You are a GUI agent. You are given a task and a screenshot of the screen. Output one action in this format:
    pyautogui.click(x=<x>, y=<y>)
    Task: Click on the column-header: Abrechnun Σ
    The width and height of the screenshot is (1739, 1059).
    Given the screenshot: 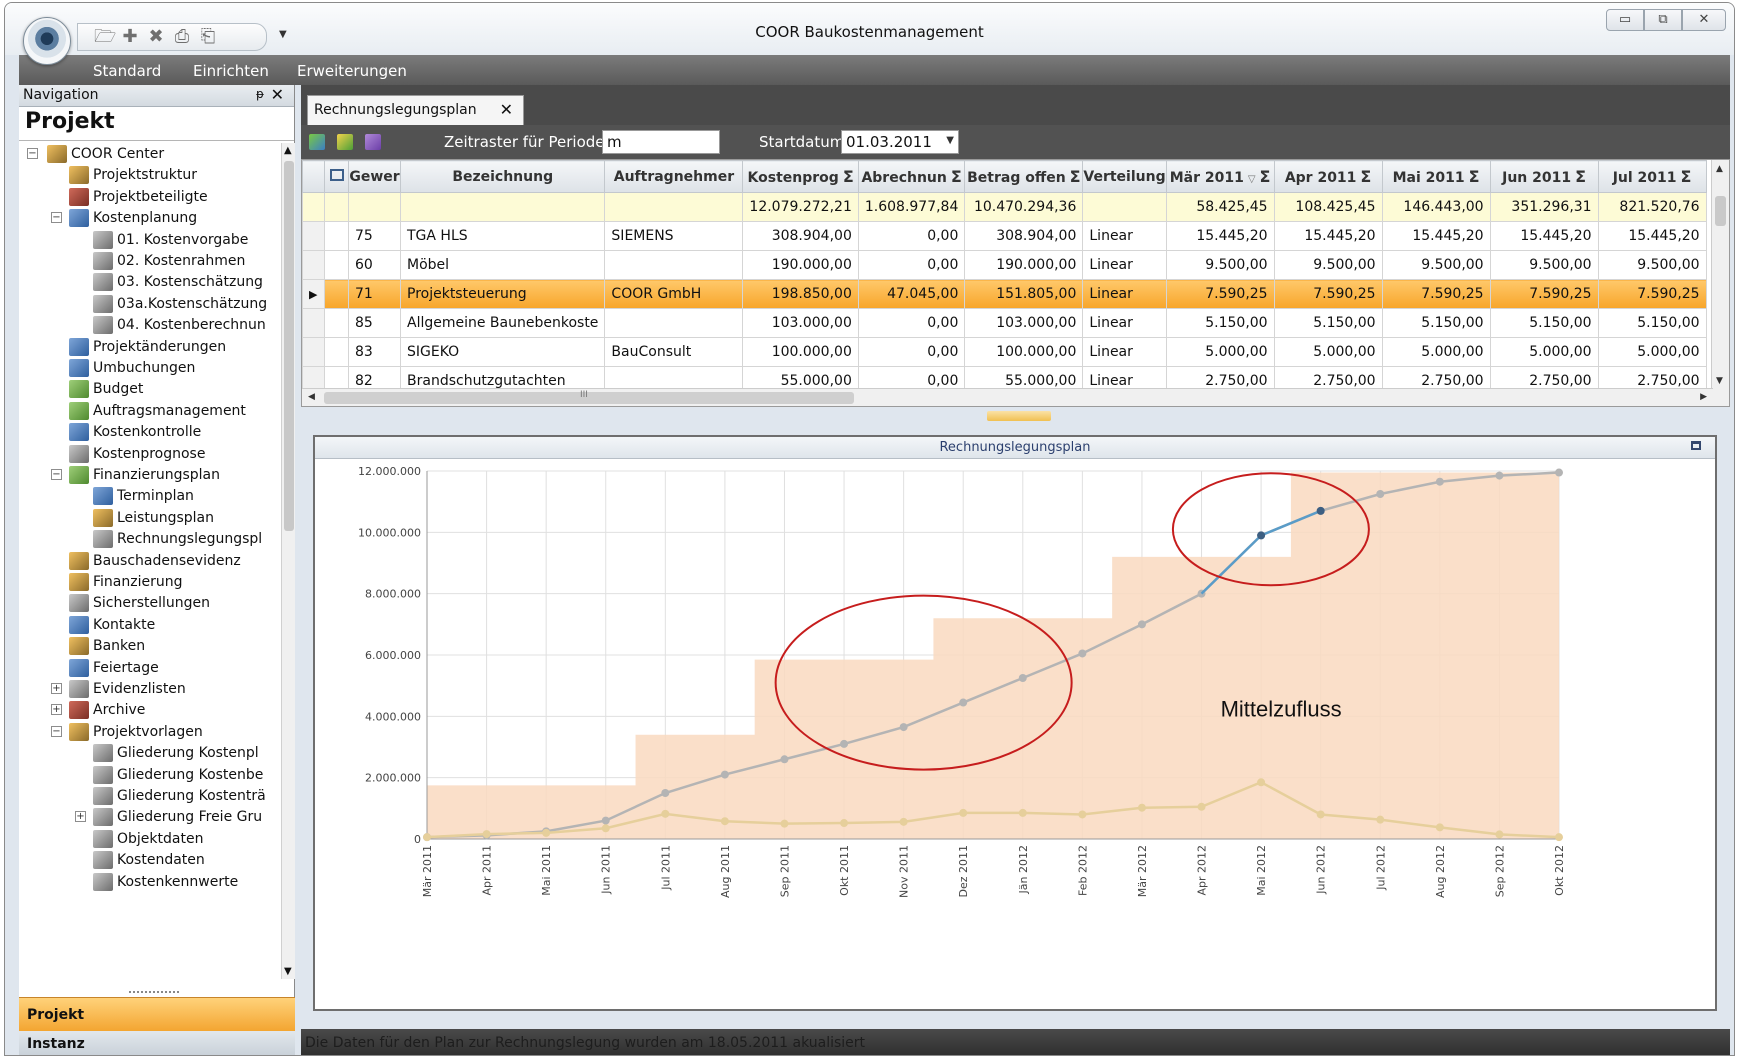 What is the action you would take?
    pyautogui.click(x=911, y=176)
    